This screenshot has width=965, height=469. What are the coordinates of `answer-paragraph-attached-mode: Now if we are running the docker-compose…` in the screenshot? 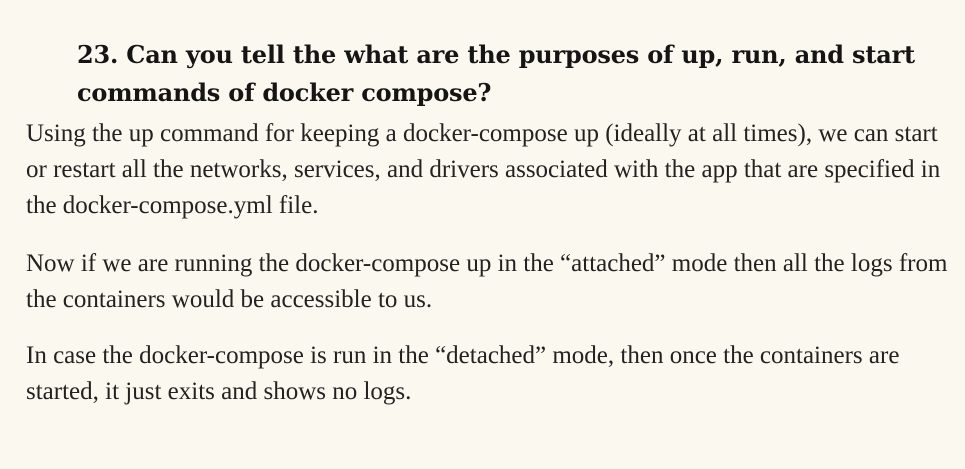 It's located at (487, 281).